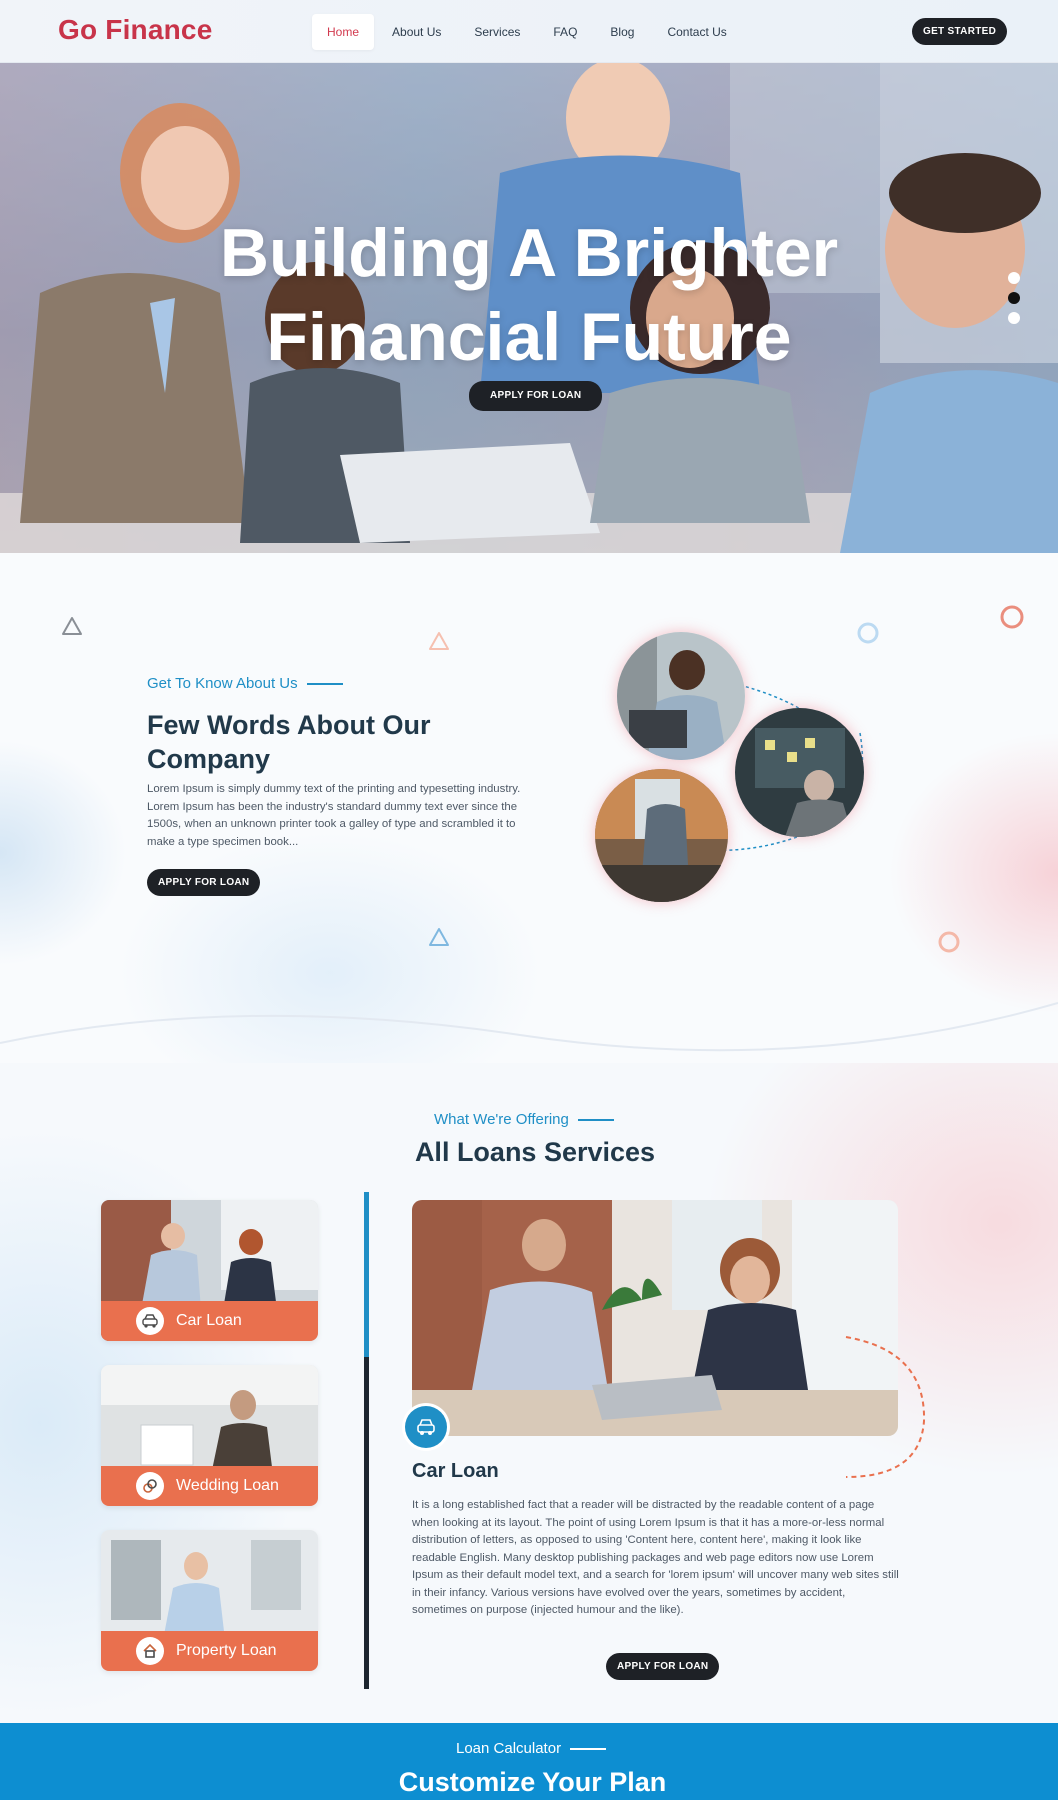 Image resolution: width=1058 pixels, height=1800 pixels. What do you see at coordinates (204, 882) in the screenshot?
I see `about-apply-button: APPLY FOR LOAN` at bounding box center [204, 882].